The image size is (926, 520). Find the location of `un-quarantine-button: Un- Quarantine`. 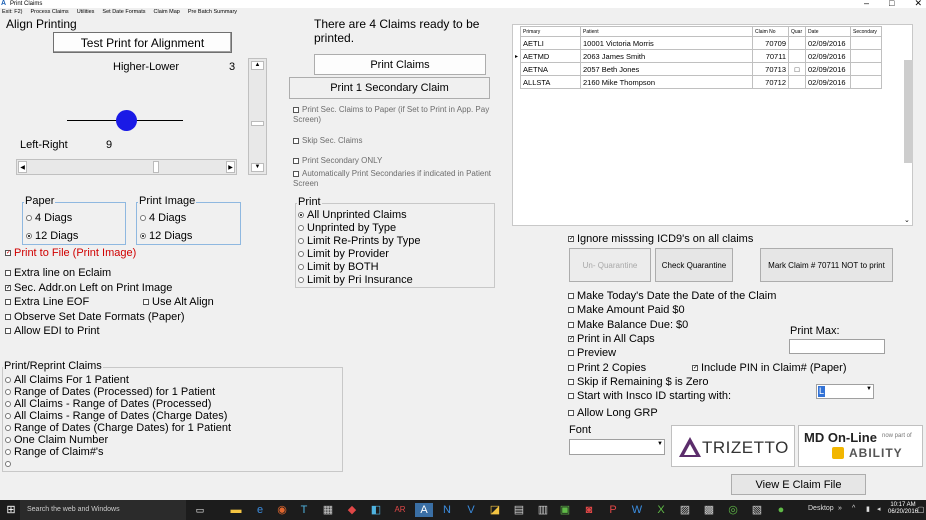

un-quarantine-button: Un- Quarantine is located at coordinates (610, 265).